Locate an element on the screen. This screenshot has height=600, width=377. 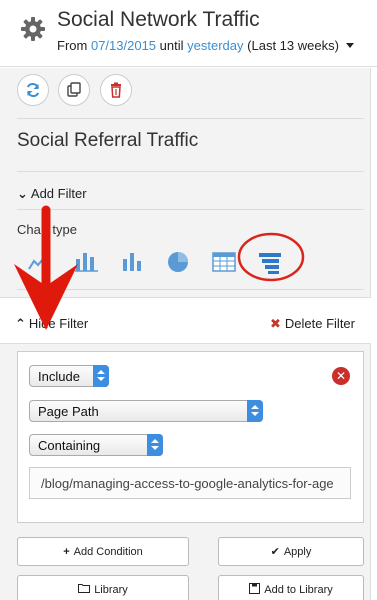
folder-icon is located at coordinates (84, 589).